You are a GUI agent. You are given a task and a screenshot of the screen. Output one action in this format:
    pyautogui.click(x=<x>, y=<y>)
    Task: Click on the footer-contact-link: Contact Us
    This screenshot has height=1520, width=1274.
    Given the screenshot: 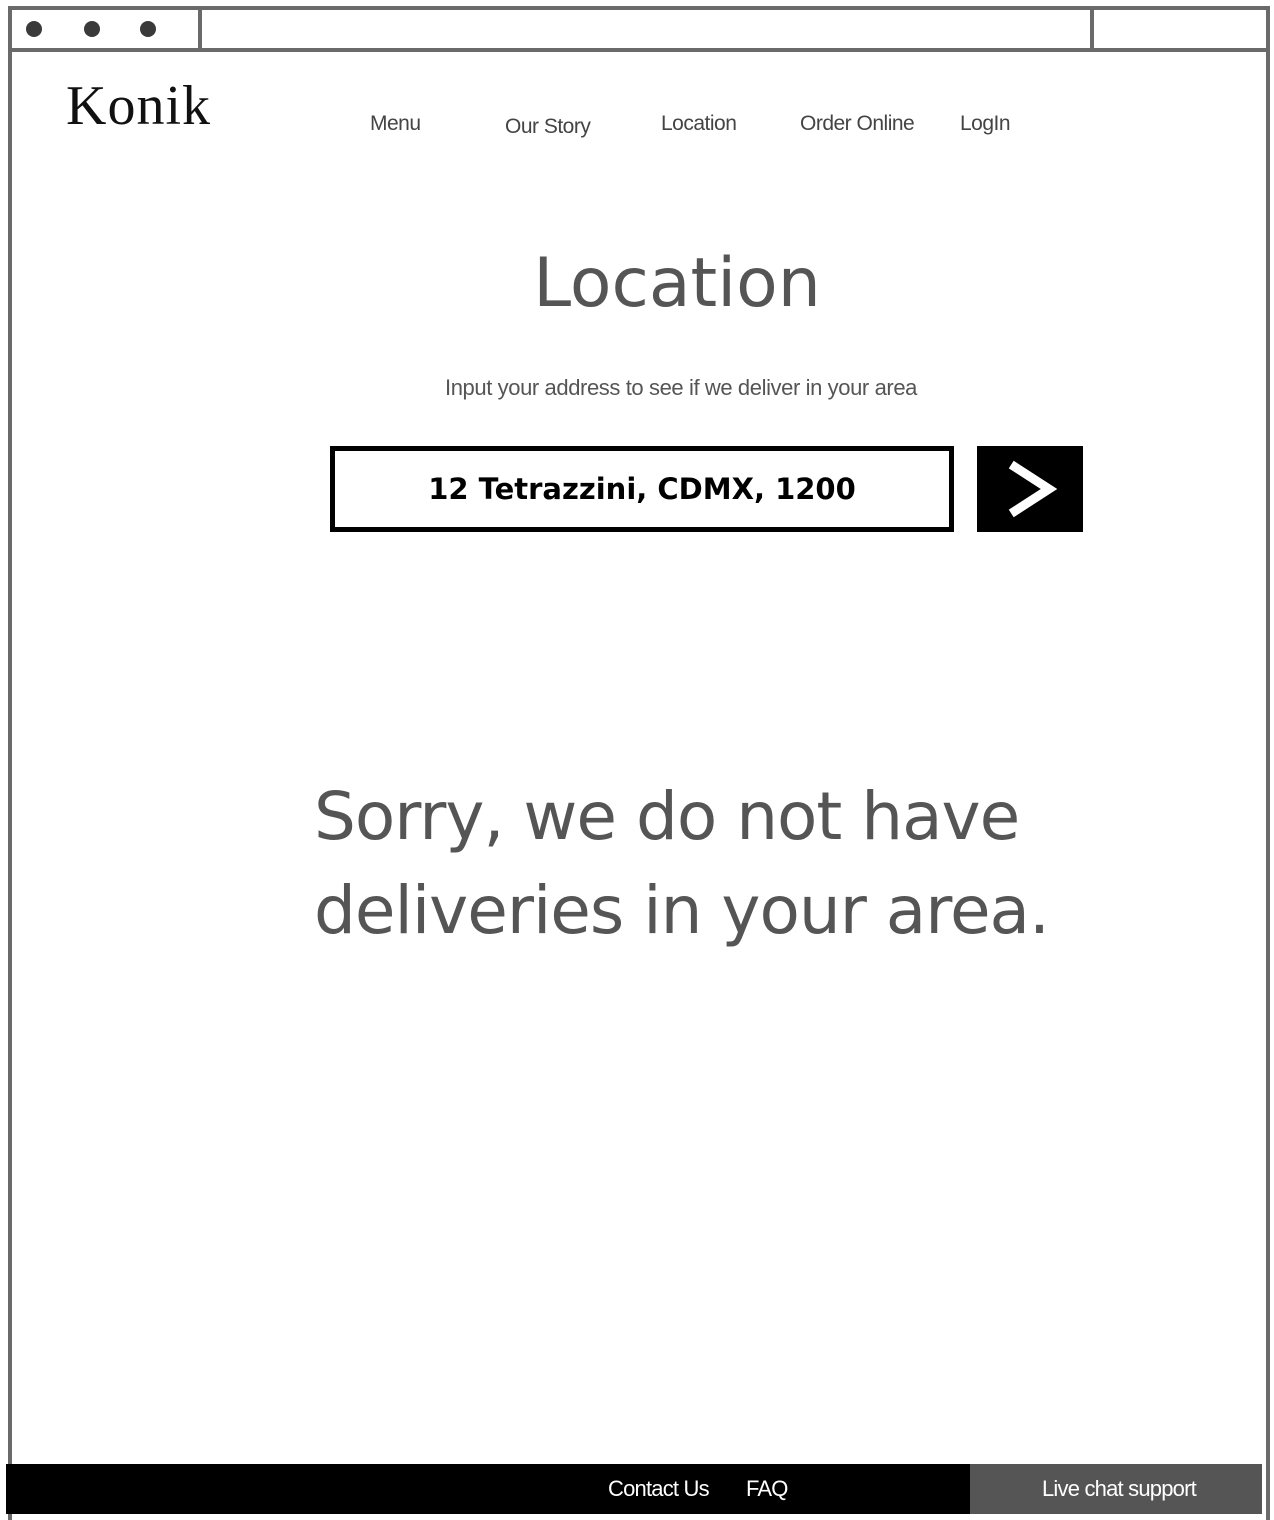 What is the action you would take?
    pyautogui.click(x=659, y=1489)
    